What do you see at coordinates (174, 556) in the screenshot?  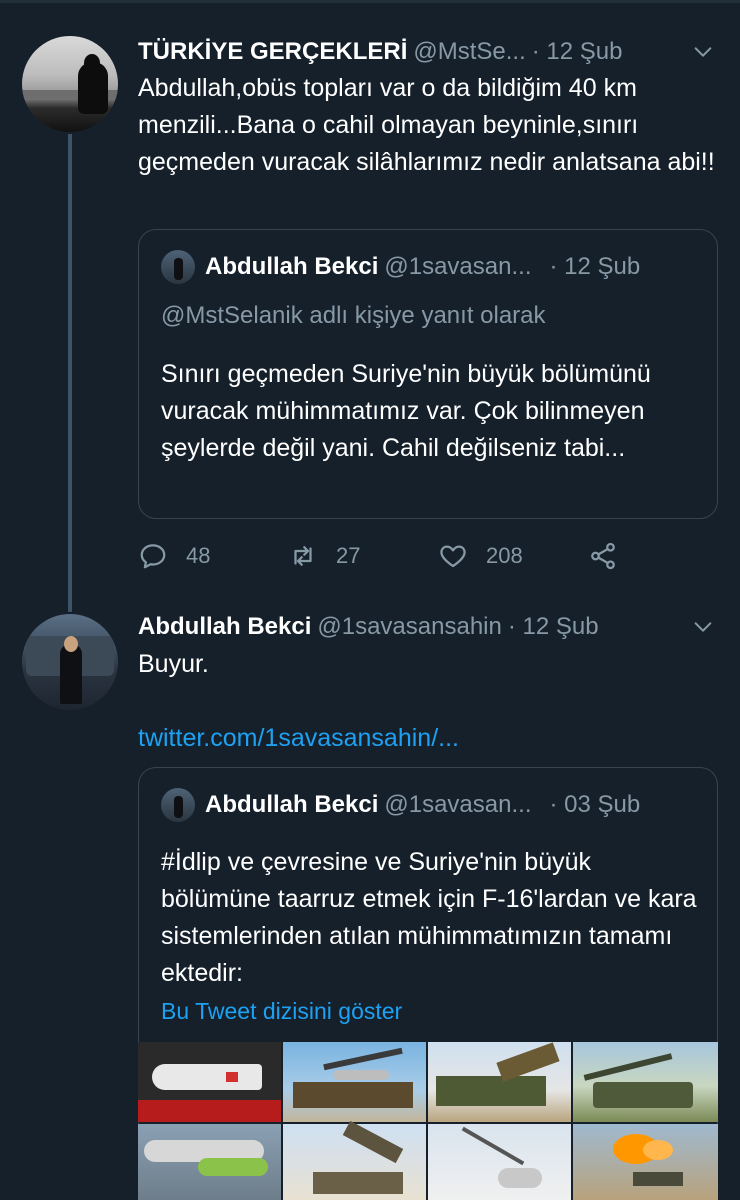 I see `reply-button: 48` at bounding box center [174, 556].